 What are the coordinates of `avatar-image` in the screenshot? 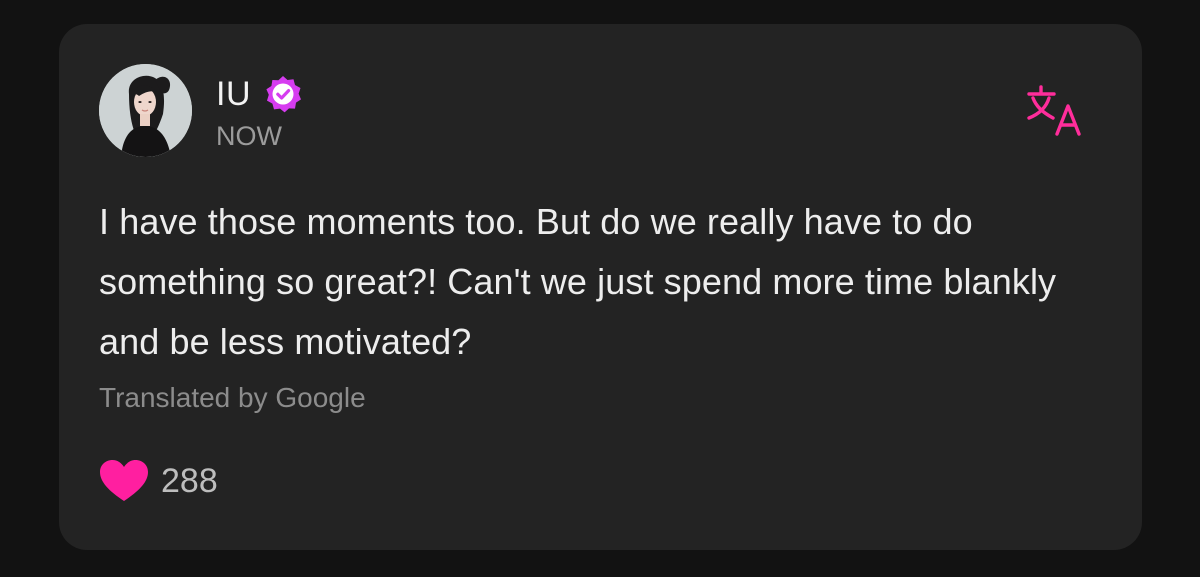 It's located at (145, 110).